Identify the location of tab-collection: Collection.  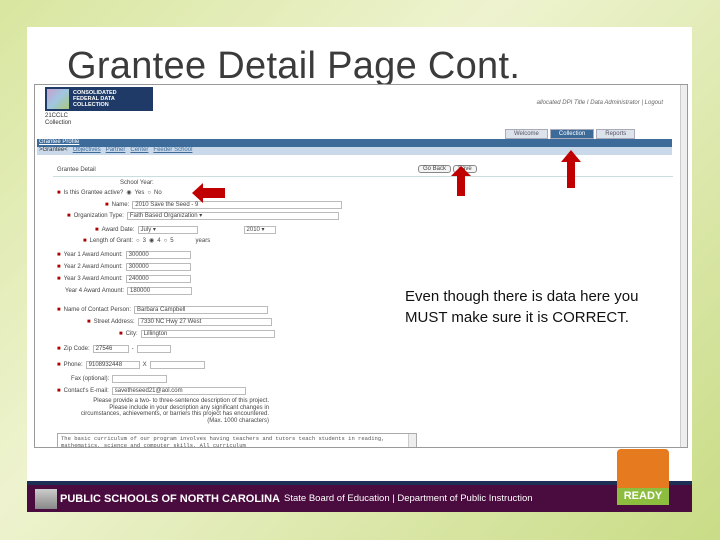
(572, 134).